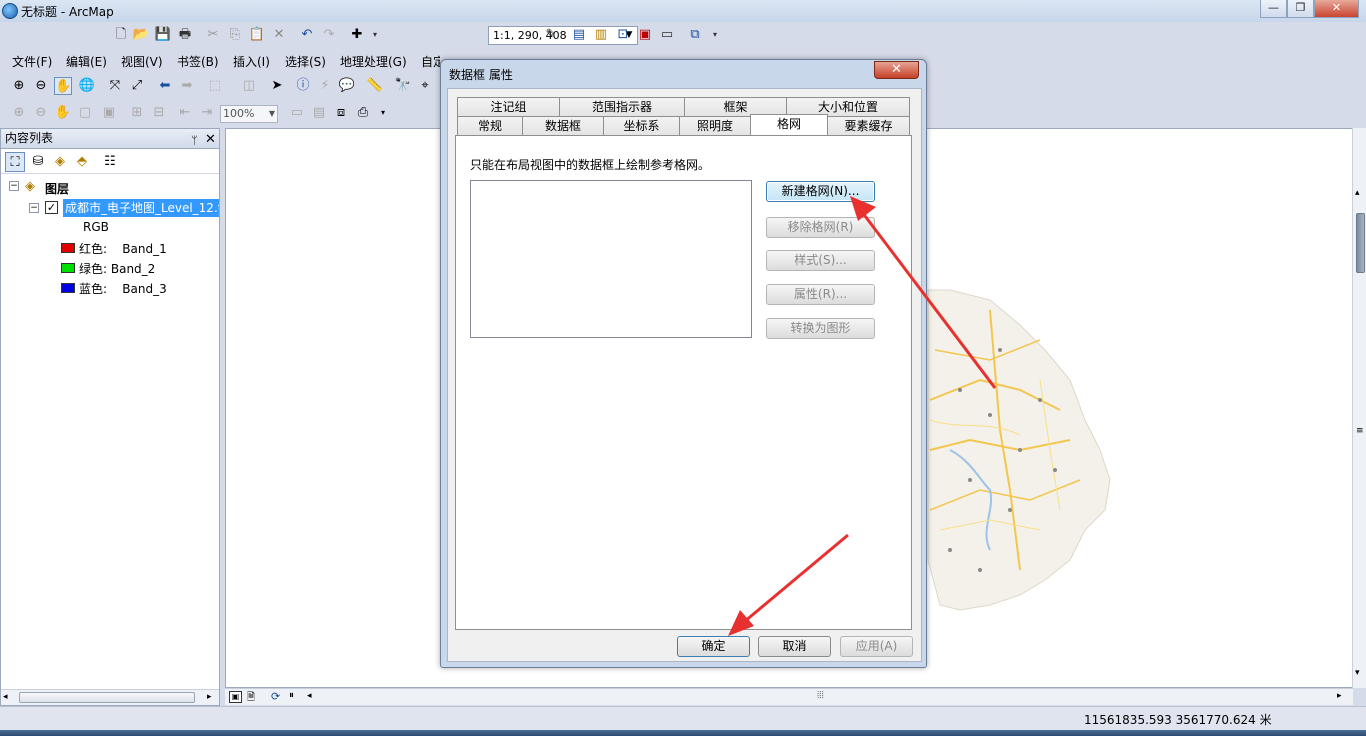 The height and width of the screenshot is (736, 1366). Describe the element at coordinates (137, 86) in the screenshot. I see `fixed-zoom-out-icon: ⤢` at that location.